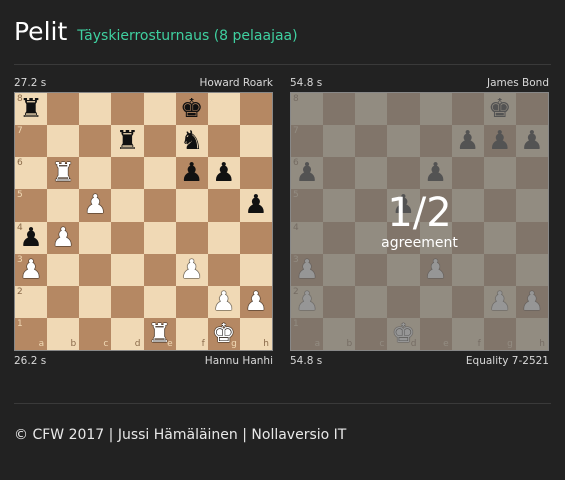 Image resolution: width=565 pixels, height=480 pixels. Describe the element at coordinates (191, 237) in the screenshot. I see `square-f4` at that location.